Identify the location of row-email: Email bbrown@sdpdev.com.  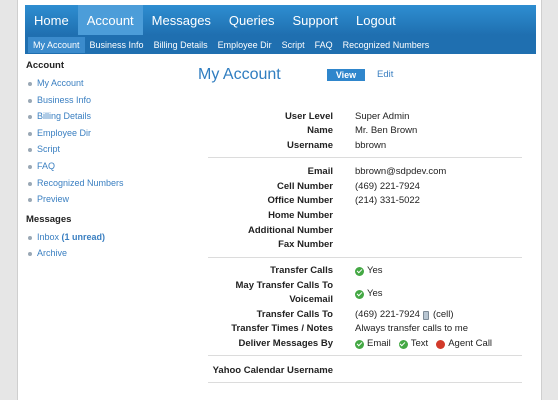
(363, 172).